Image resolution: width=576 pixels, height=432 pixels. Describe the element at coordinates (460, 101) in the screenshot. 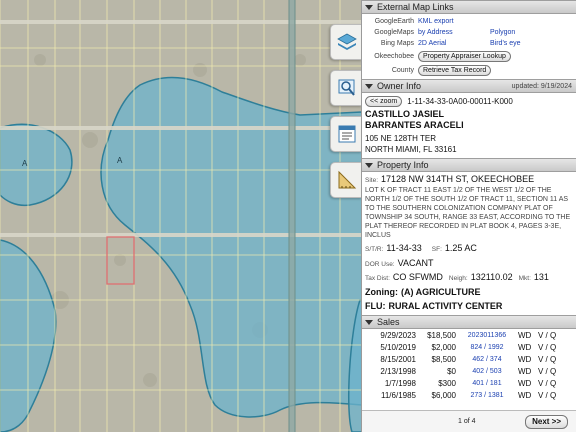

I see `parcel-id: 1-11-34-33-0A00-00011-K000` at that location.